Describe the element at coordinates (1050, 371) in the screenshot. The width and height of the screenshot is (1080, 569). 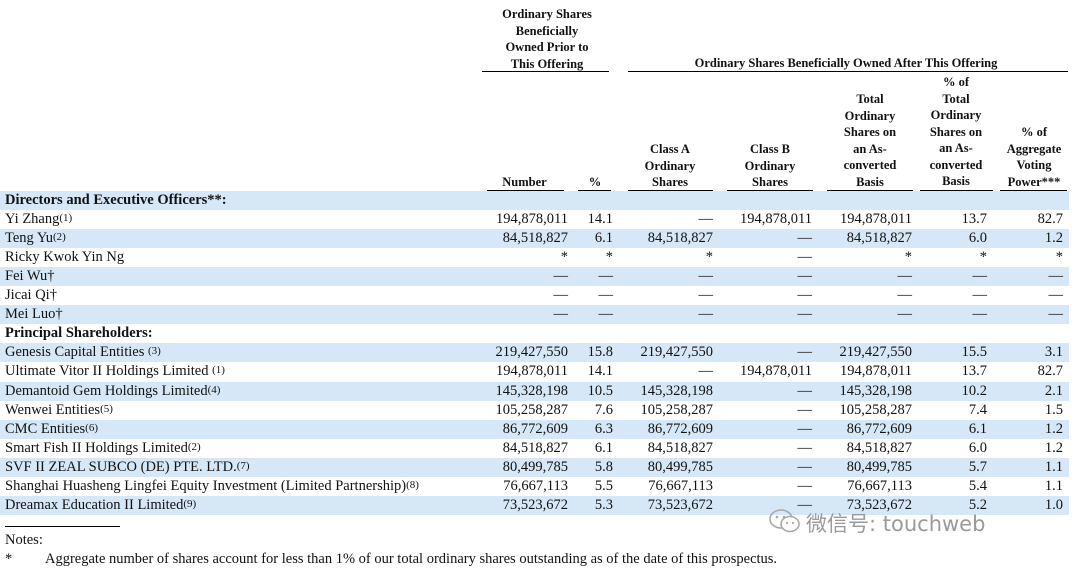
I see `cell-voting: 82.7` at that location.